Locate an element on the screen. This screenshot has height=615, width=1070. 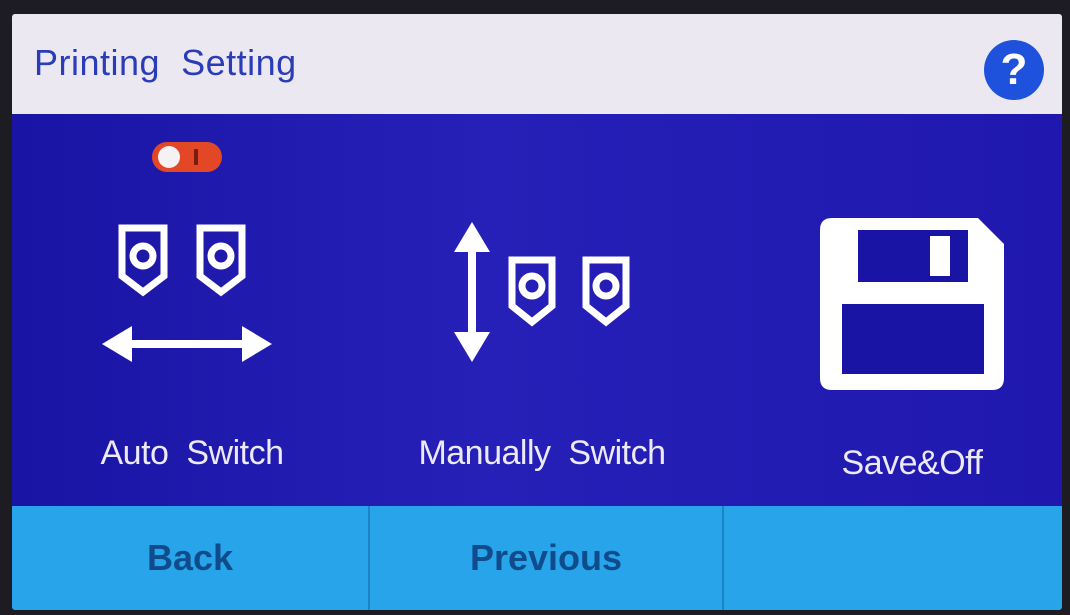
manual-switch-label: Manually Switch is located at coordinates (542, 453).